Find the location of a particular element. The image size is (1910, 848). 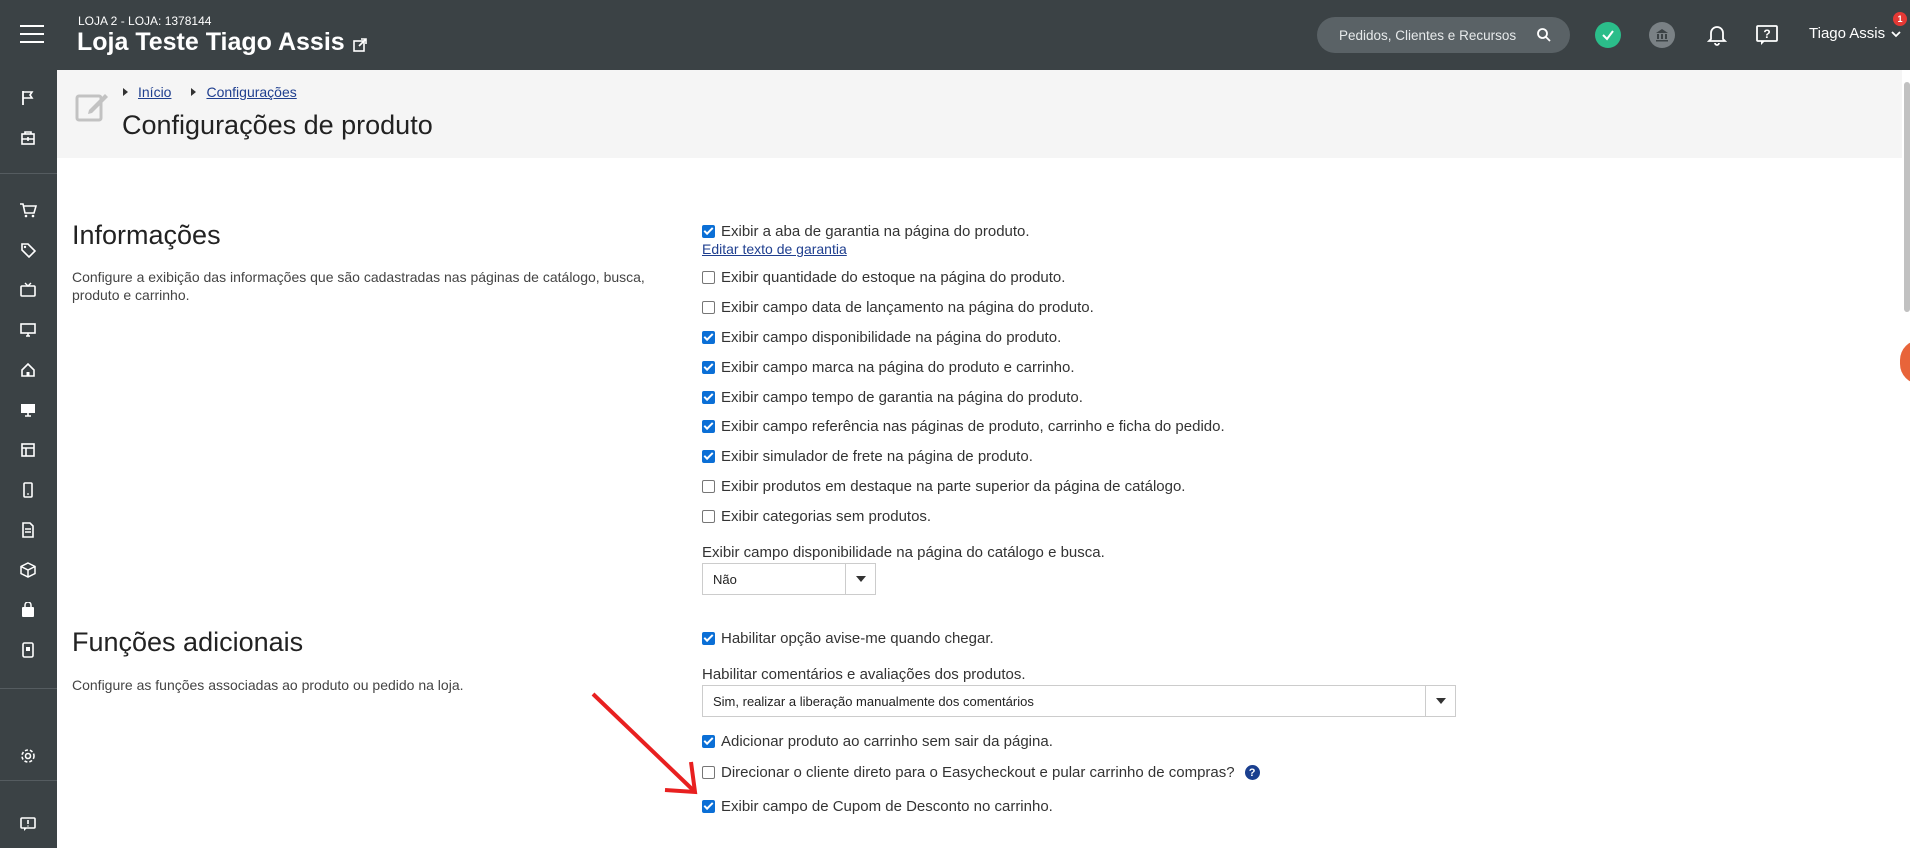

breadcrumb-inicio: Início is located at coordinates (154, 92).